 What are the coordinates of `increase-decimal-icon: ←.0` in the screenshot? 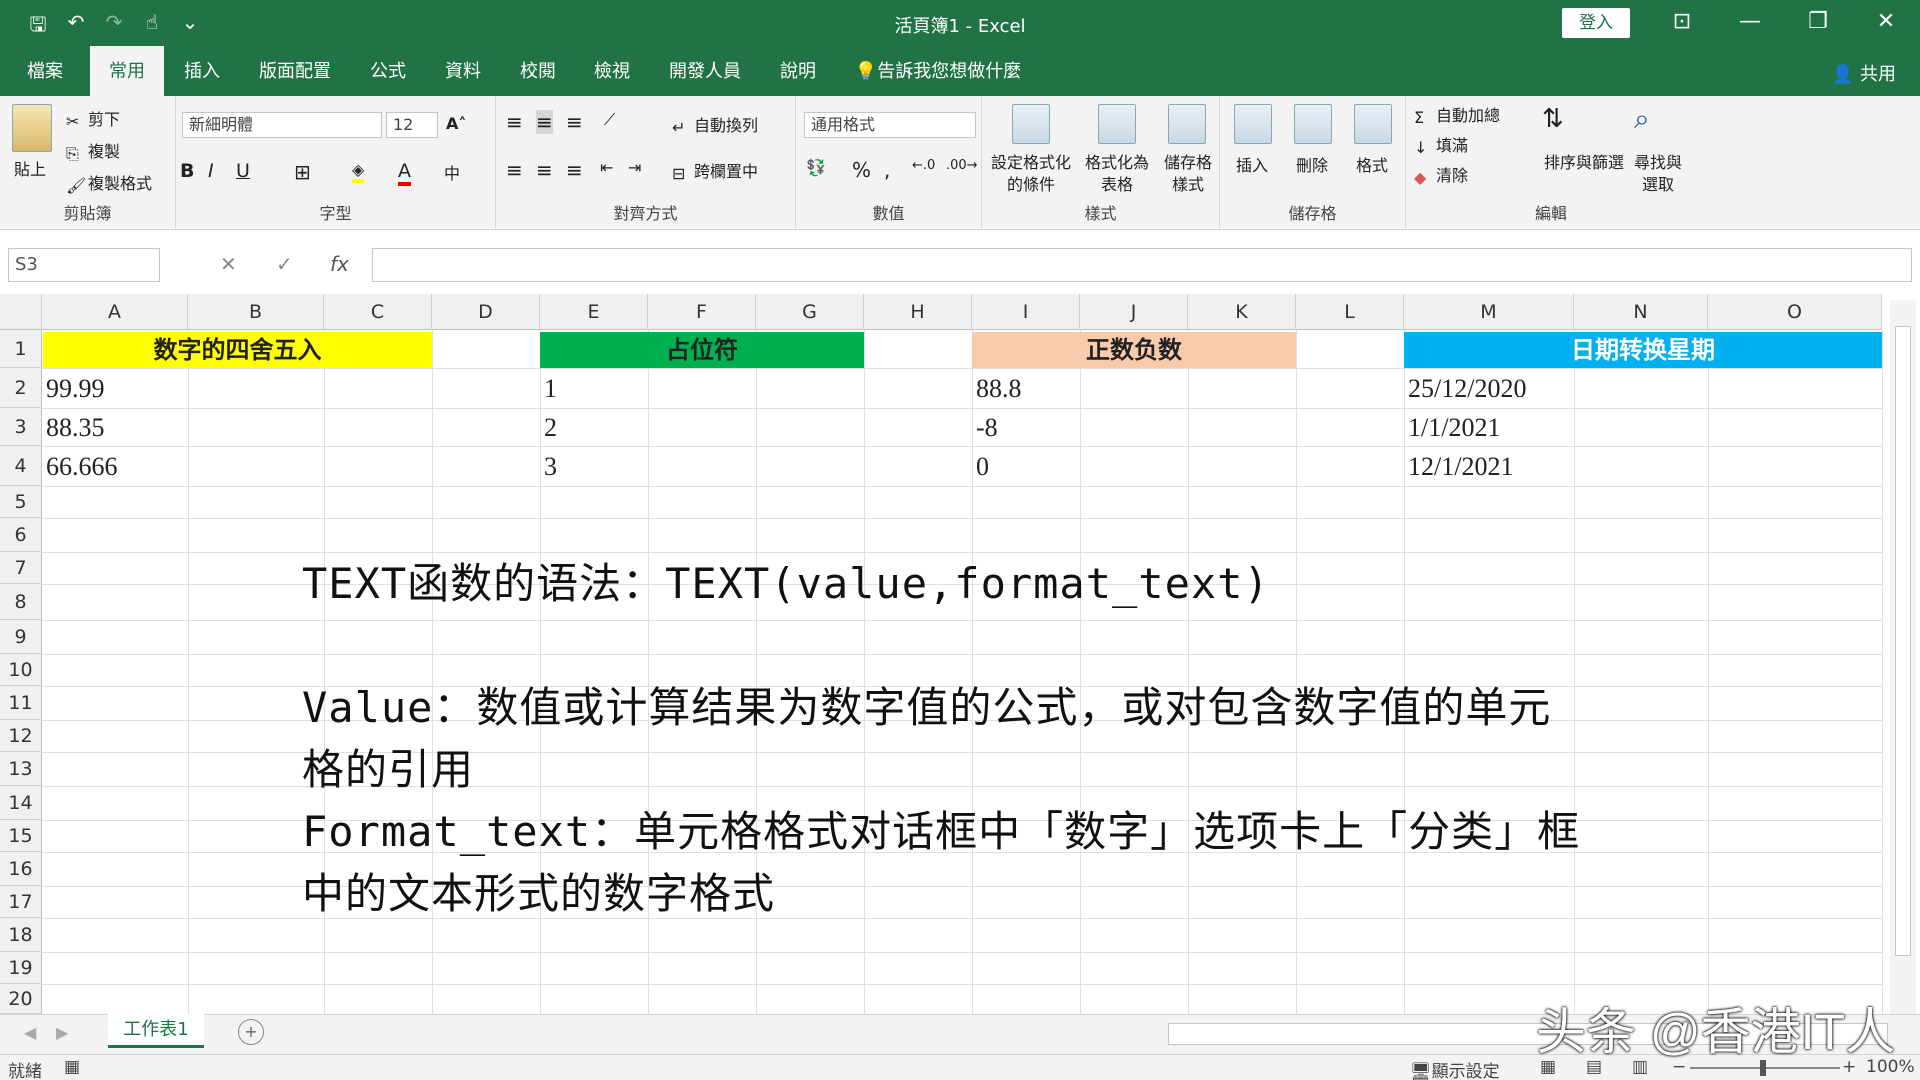 It's located at (923, 165).